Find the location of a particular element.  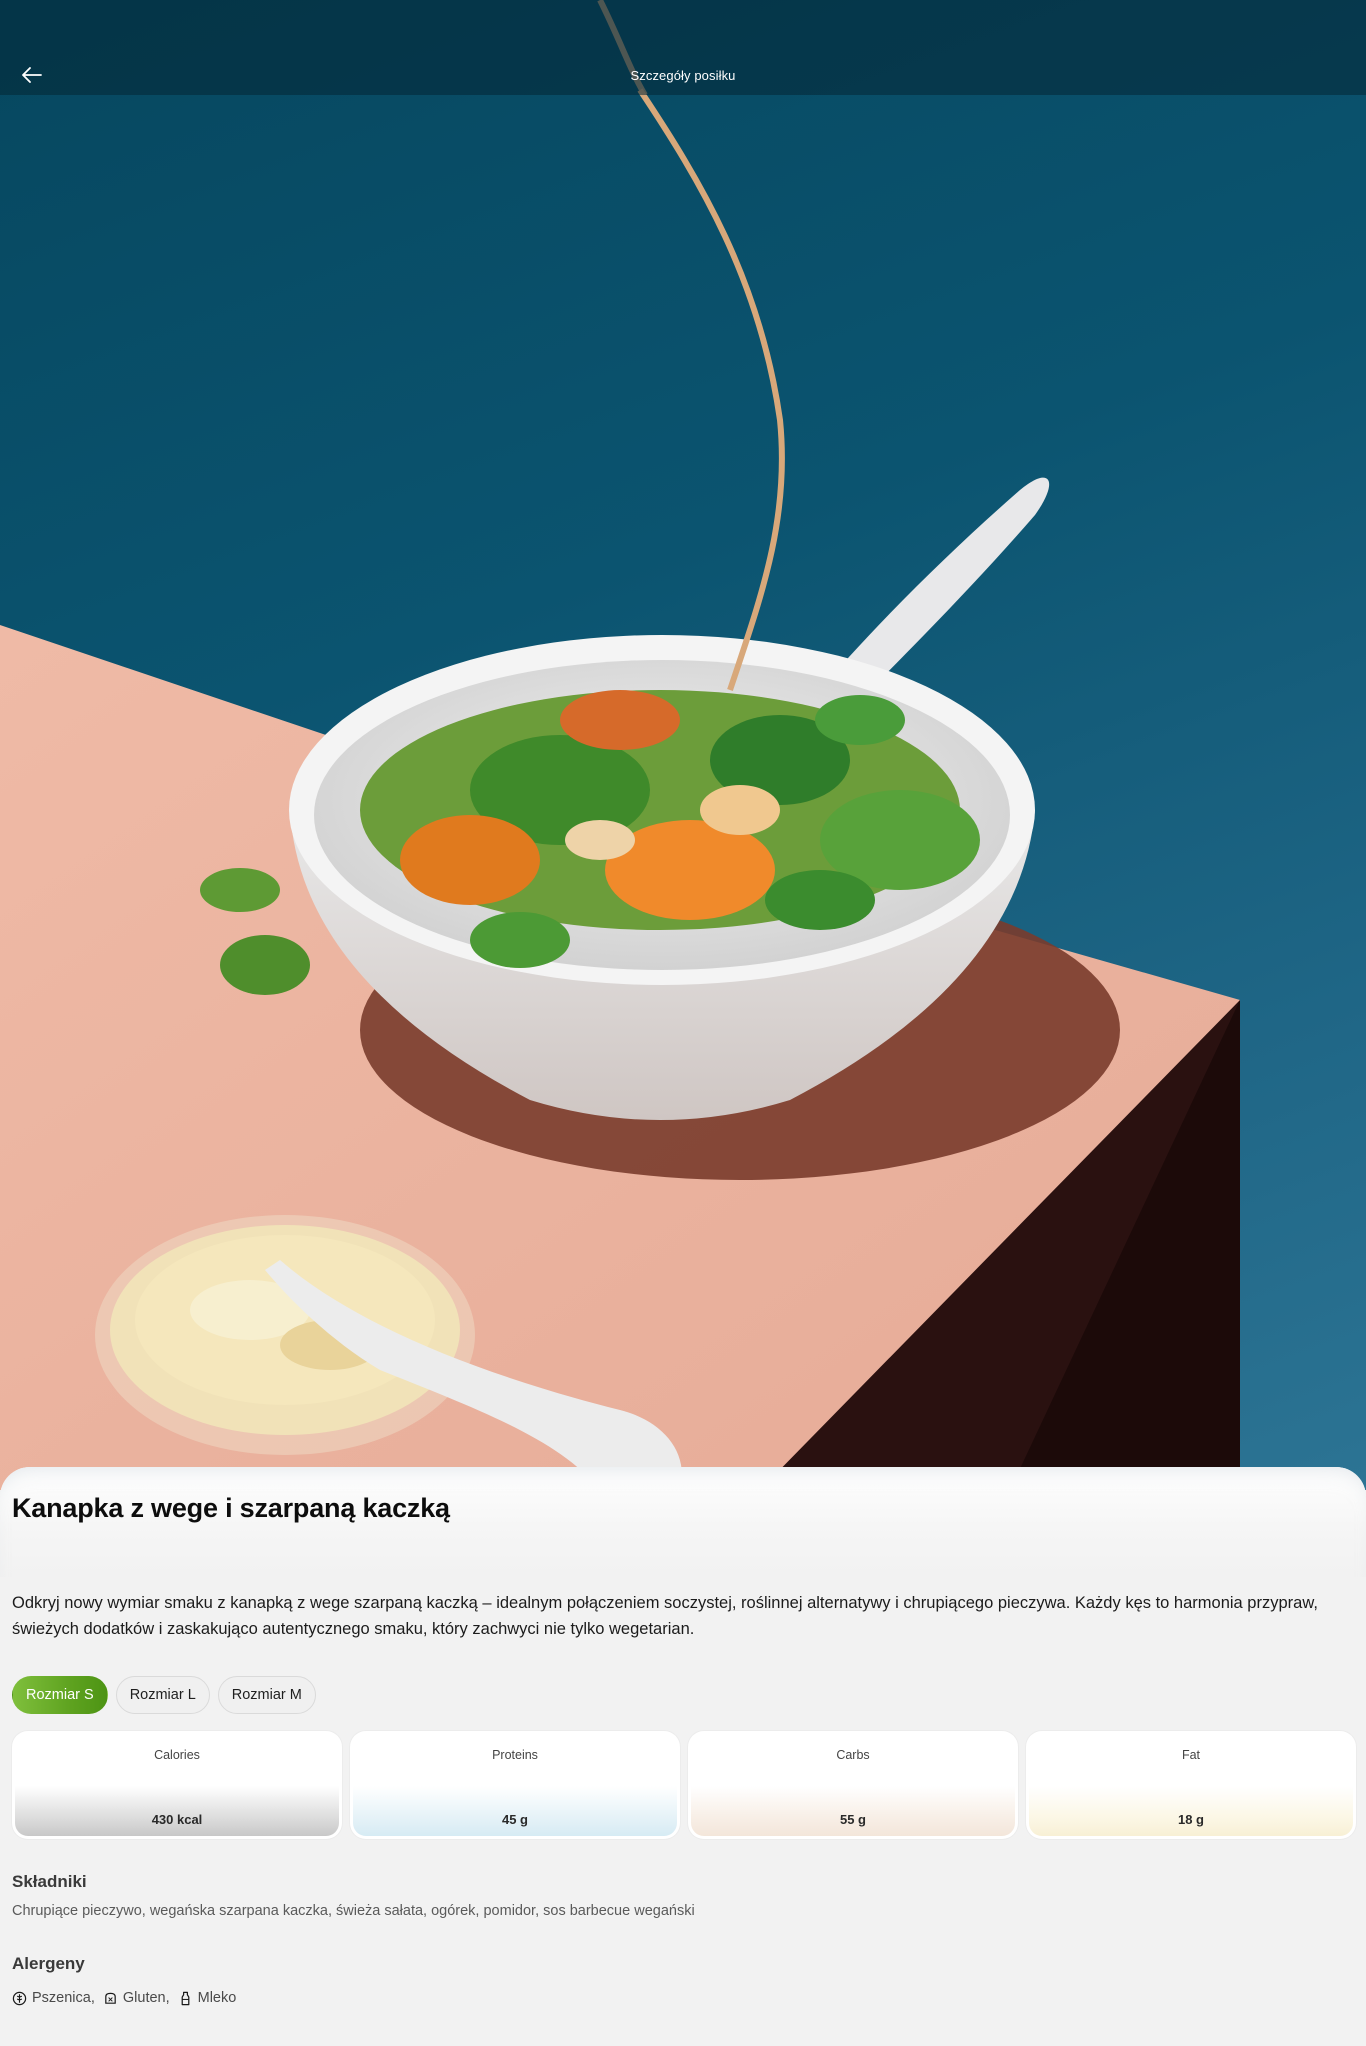

allergen-item: Pszenica, is located at coordinates (53, 1998).